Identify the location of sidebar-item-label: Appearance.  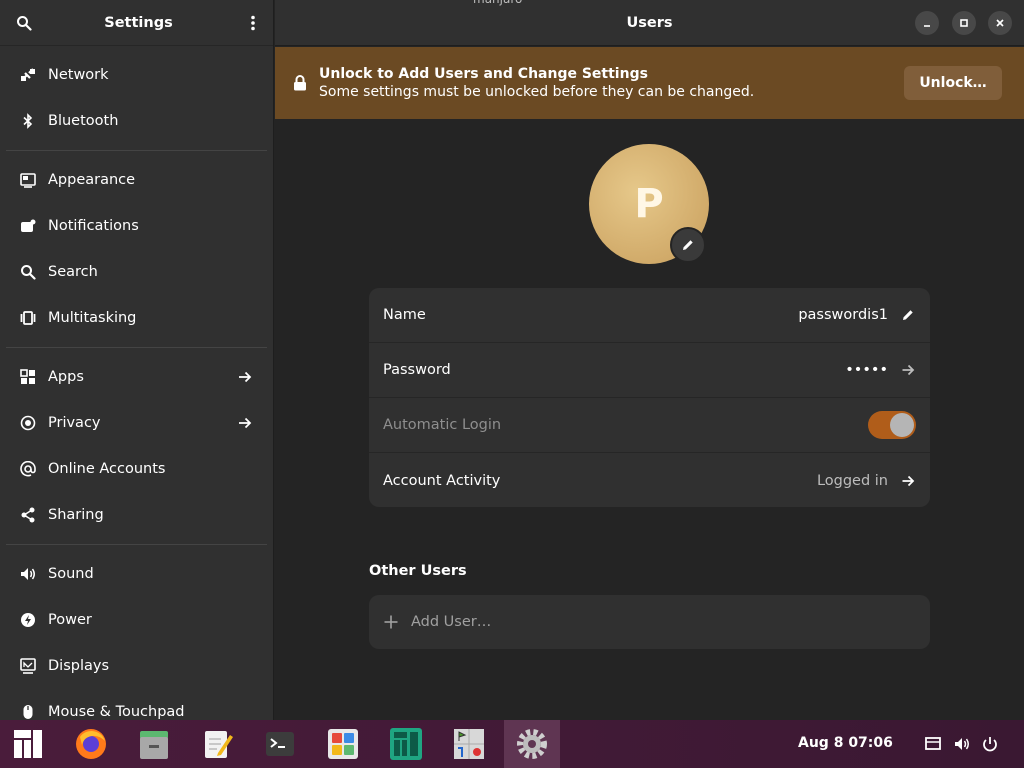
(92, 180).